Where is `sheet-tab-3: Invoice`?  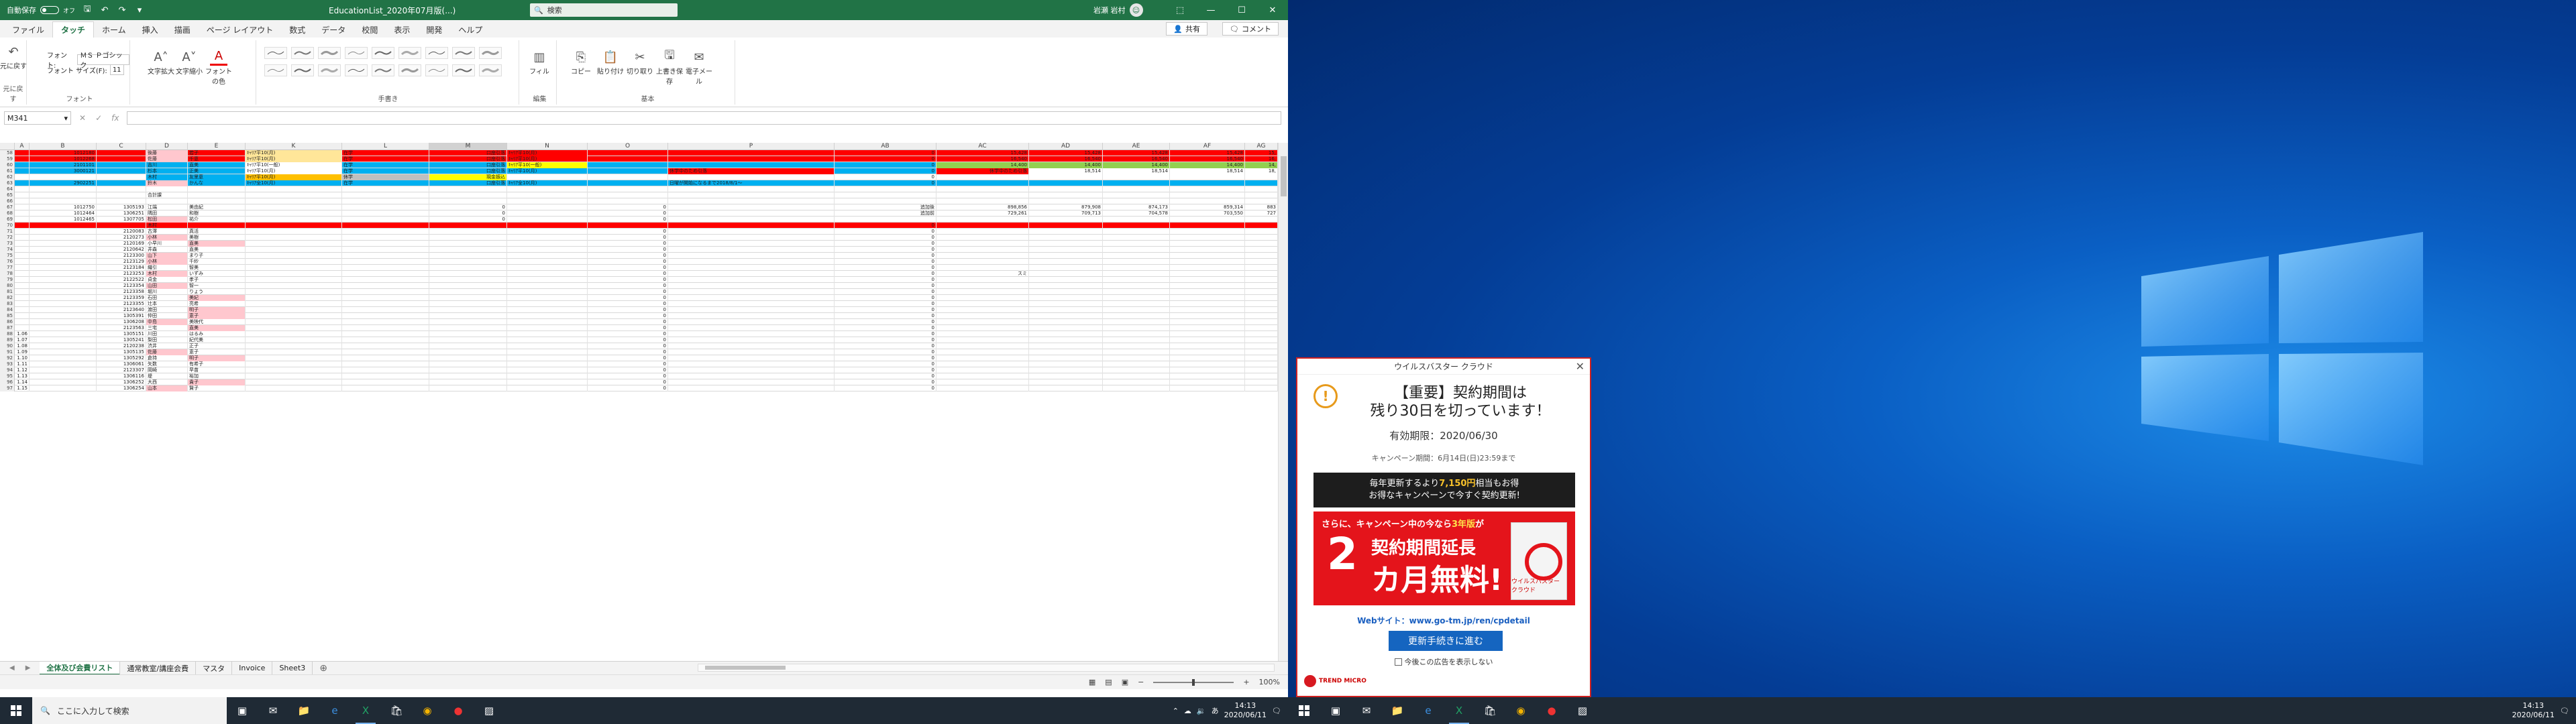 sheet-tab-3: Invoice is located at coordinates (252, 668).